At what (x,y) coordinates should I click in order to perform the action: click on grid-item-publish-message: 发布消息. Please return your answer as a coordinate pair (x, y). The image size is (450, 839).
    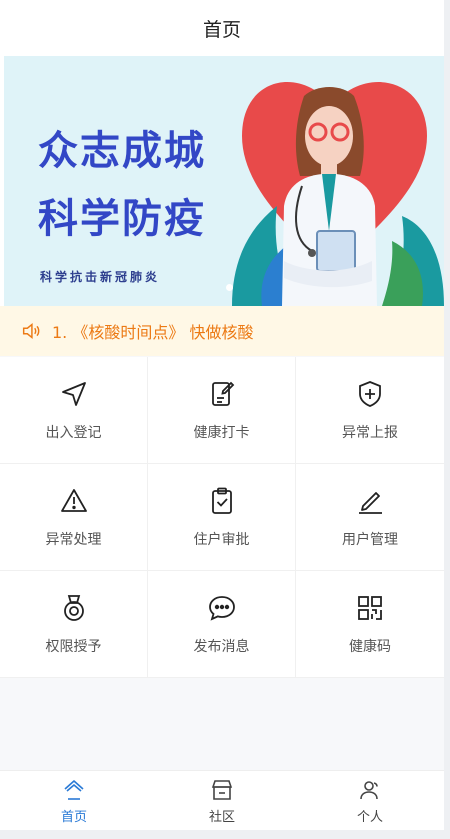
    Looking at the image, I should click on (222, 624).